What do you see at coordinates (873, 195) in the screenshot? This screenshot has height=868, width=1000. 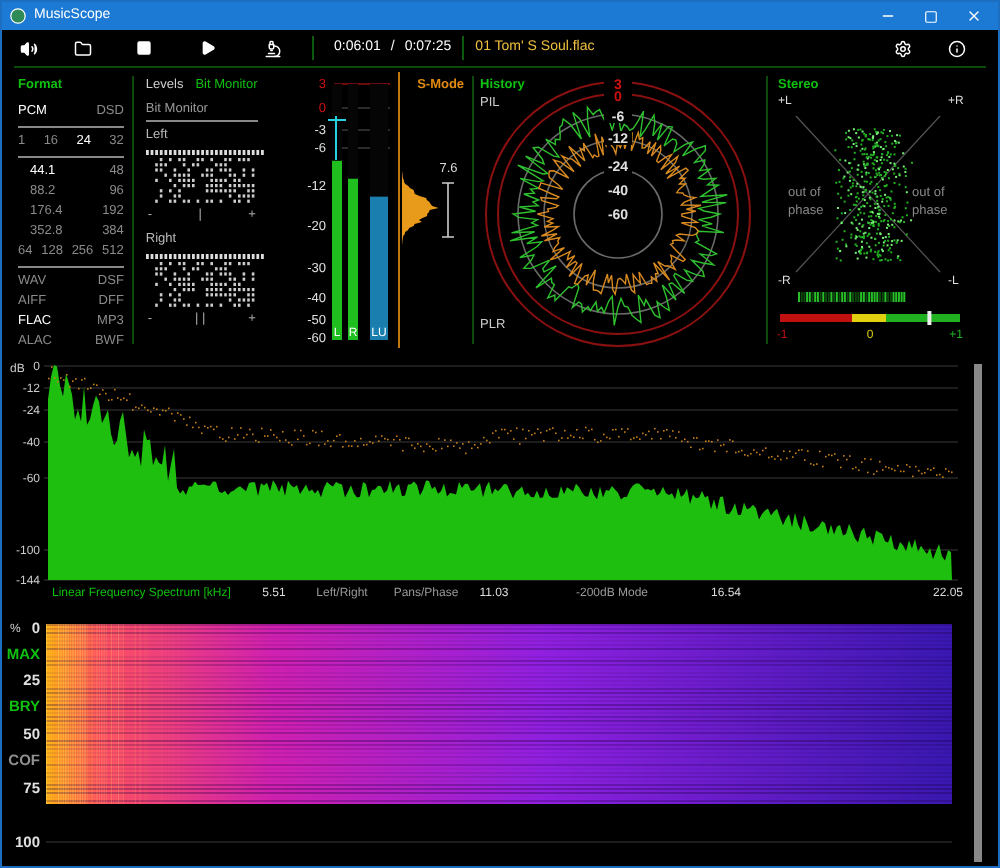 I see `stereo-scatter-drawing` at bounding box center [873, 195].